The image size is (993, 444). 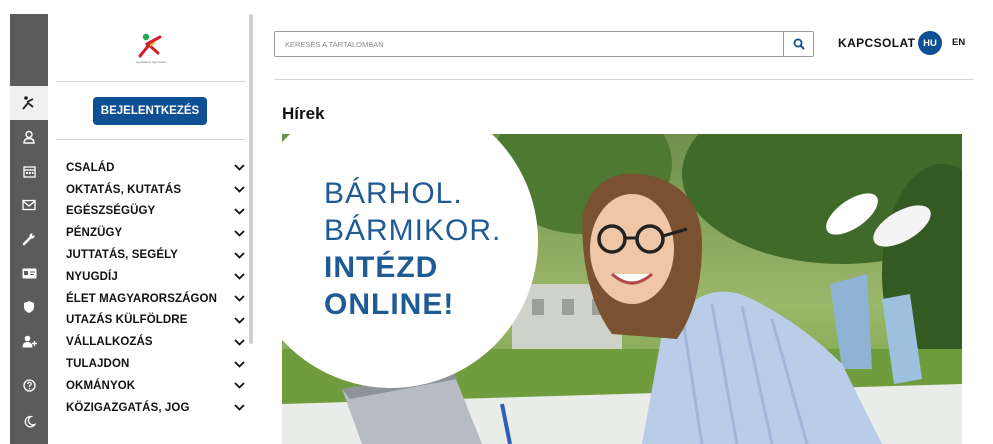 I want to click on banner-line-2: BÁRMIKOR., so click(x=413, y=230).